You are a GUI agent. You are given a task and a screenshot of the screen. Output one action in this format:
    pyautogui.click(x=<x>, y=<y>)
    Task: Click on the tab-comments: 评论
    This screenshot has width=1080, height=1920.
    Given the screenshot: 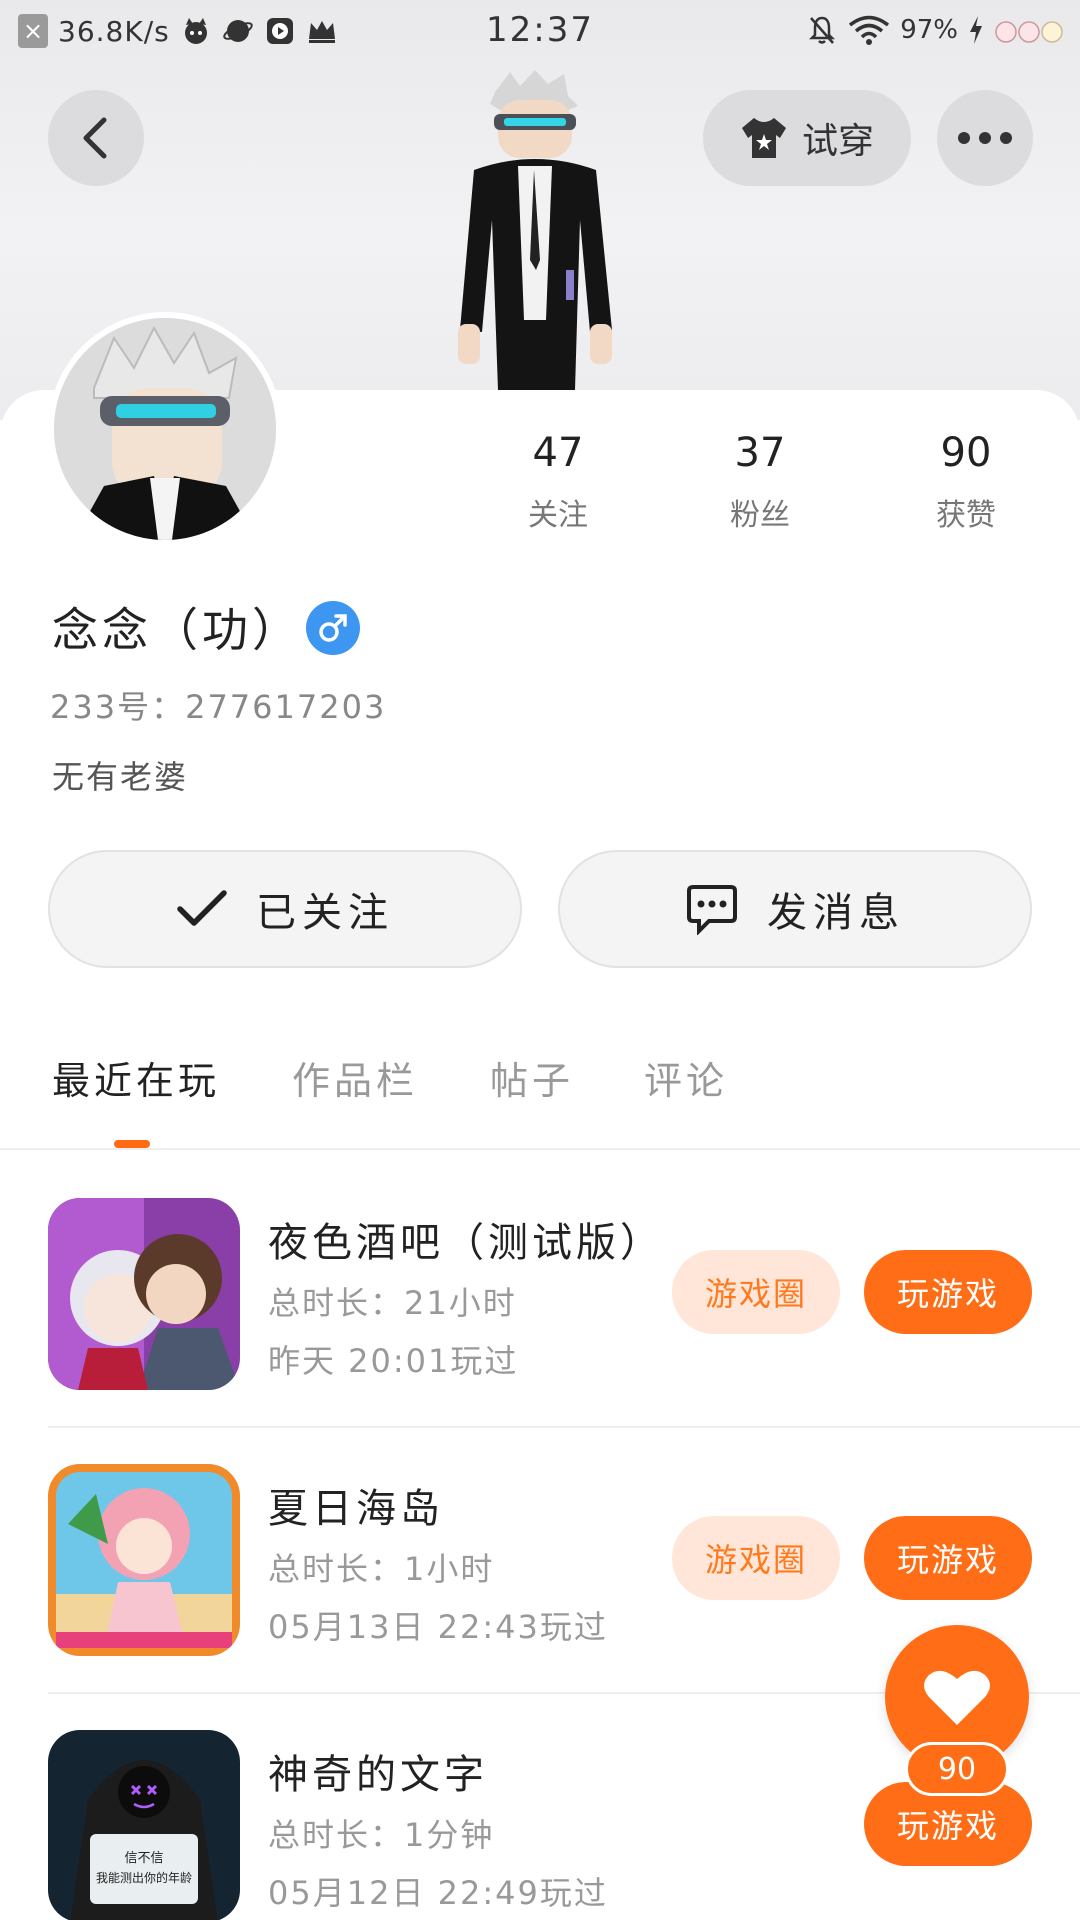 What is the action you would take?
    pyautogui.click(x=686, y=1077)
    